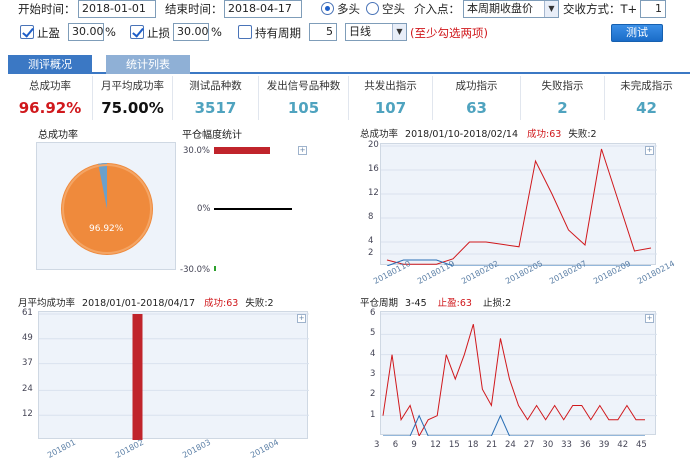 The width and height of the screenshot is (690, 465). I want to click on stat-label: 失败指示, so click(562, 86).